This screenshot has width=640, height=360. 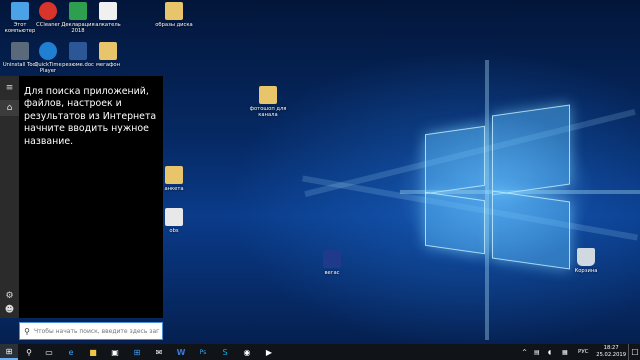 I want to click on explorer-icon: ■, so click(x=93, y=352).